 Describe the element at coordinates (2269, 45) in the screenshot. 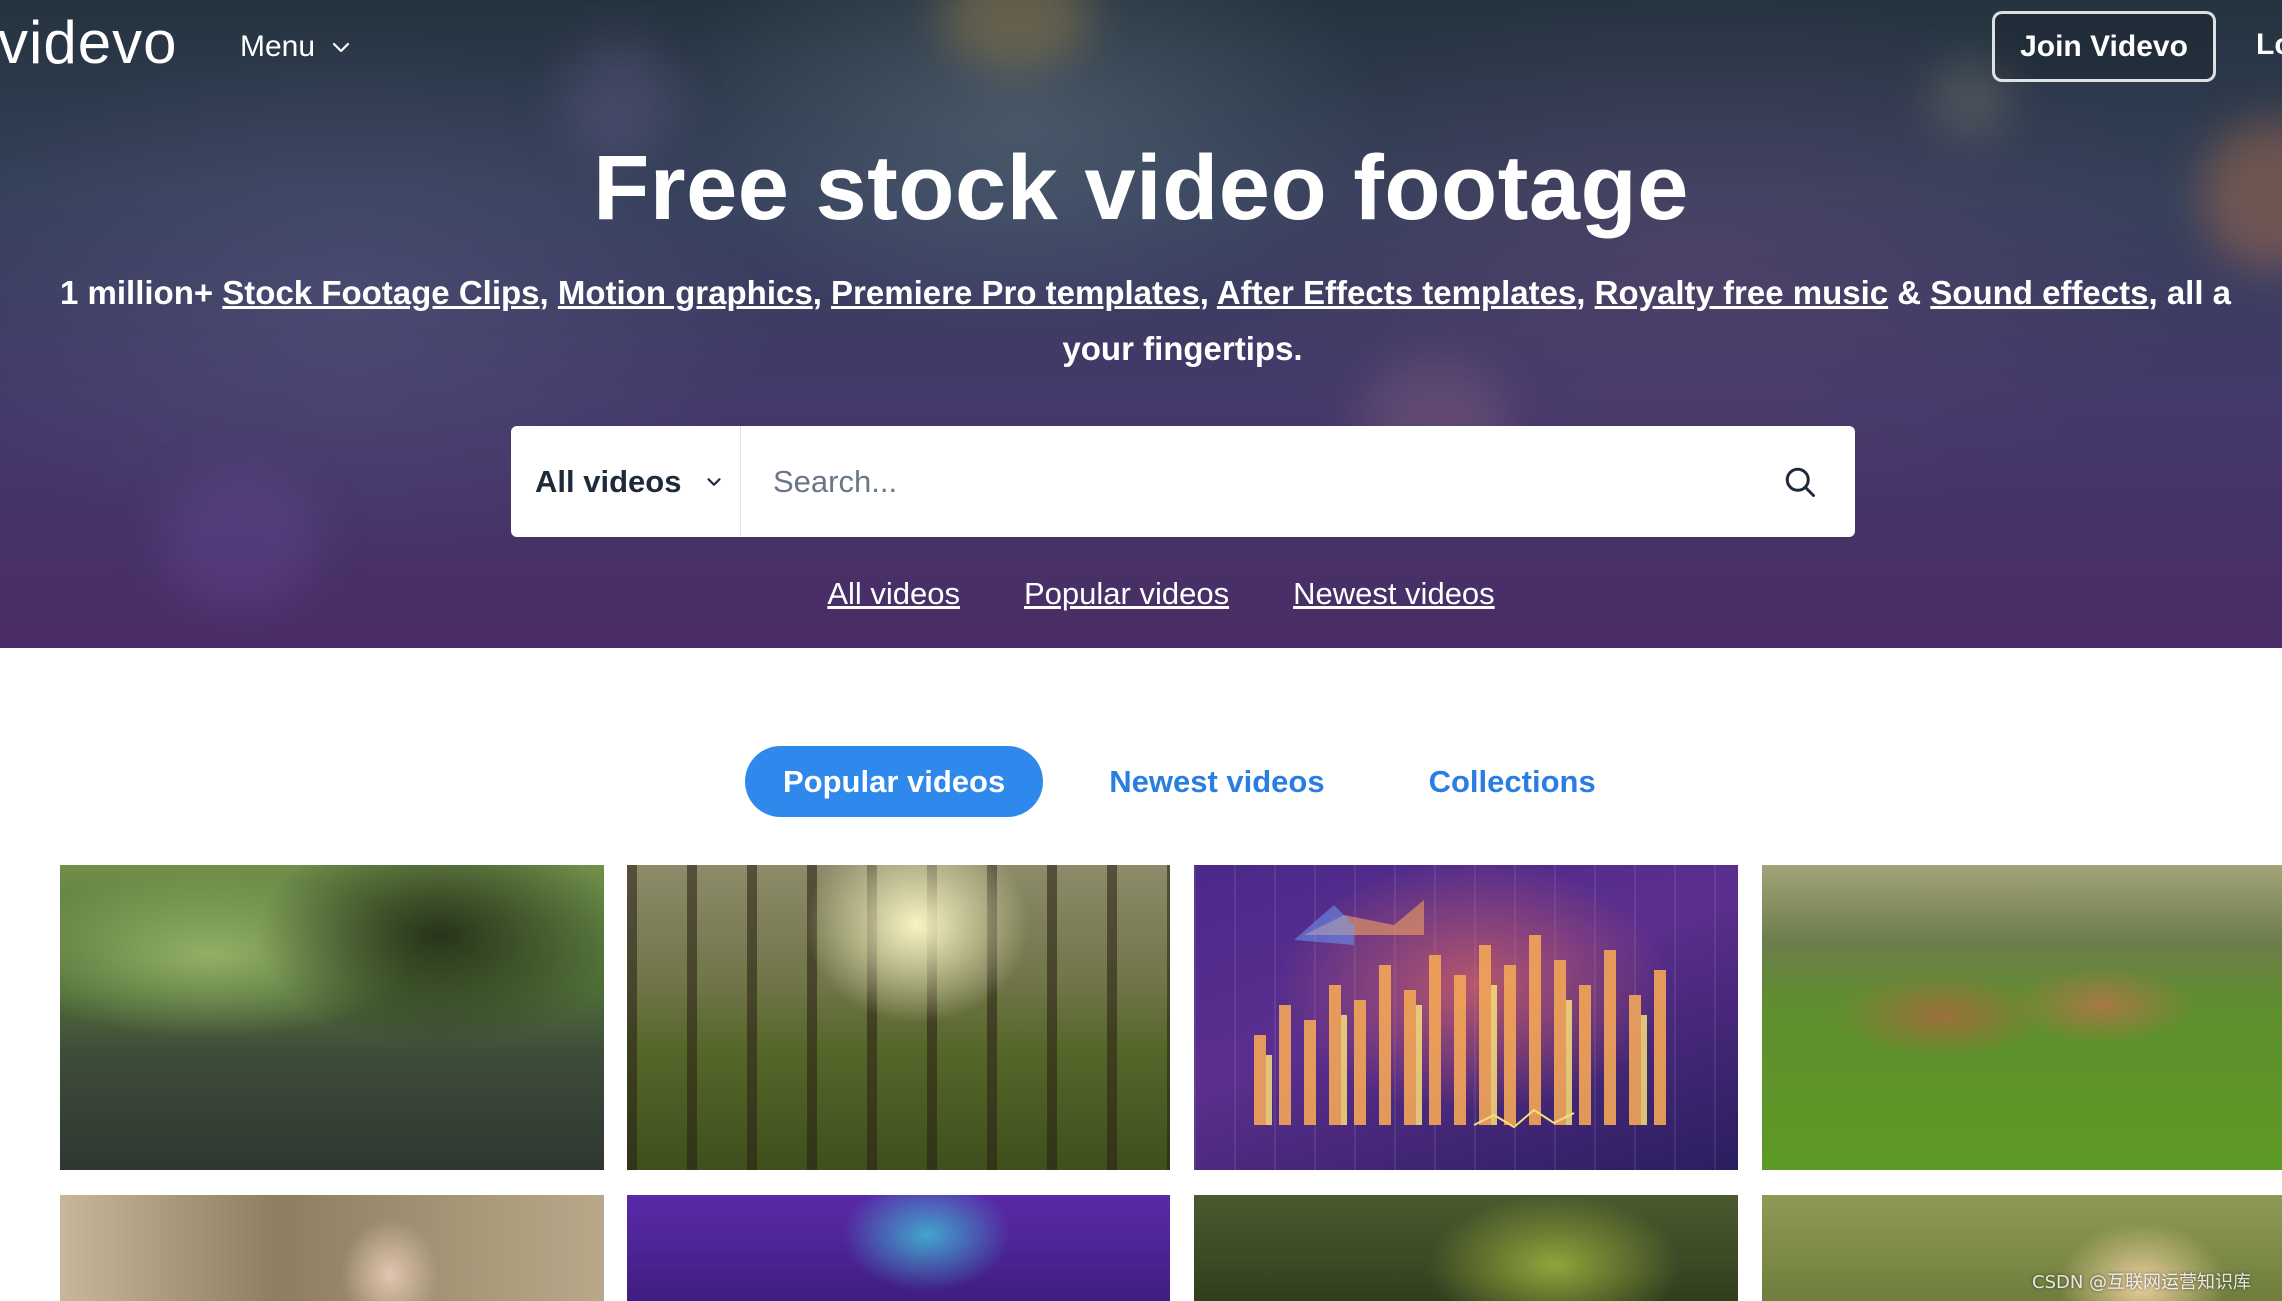

I see `login-link: Lo` at that location.